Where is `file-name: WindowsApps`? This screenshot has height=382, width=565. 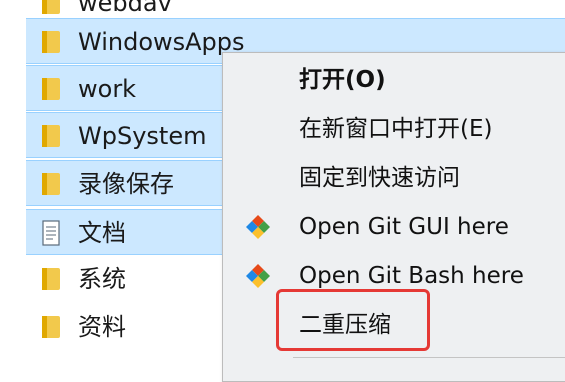 file-name: WindowsApps is located at coordinates (161, 42).